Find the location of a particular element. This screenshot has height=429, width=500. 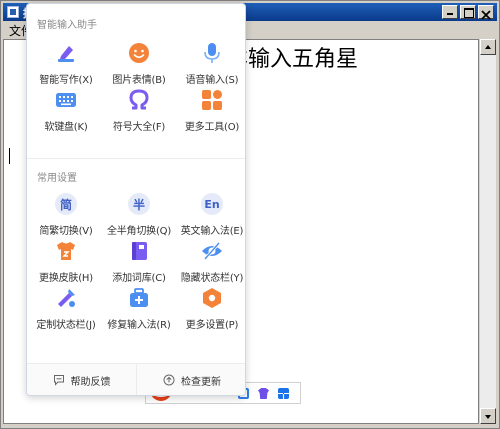

tool-label: 智能写作(X) is located at coordinates (66, 80).